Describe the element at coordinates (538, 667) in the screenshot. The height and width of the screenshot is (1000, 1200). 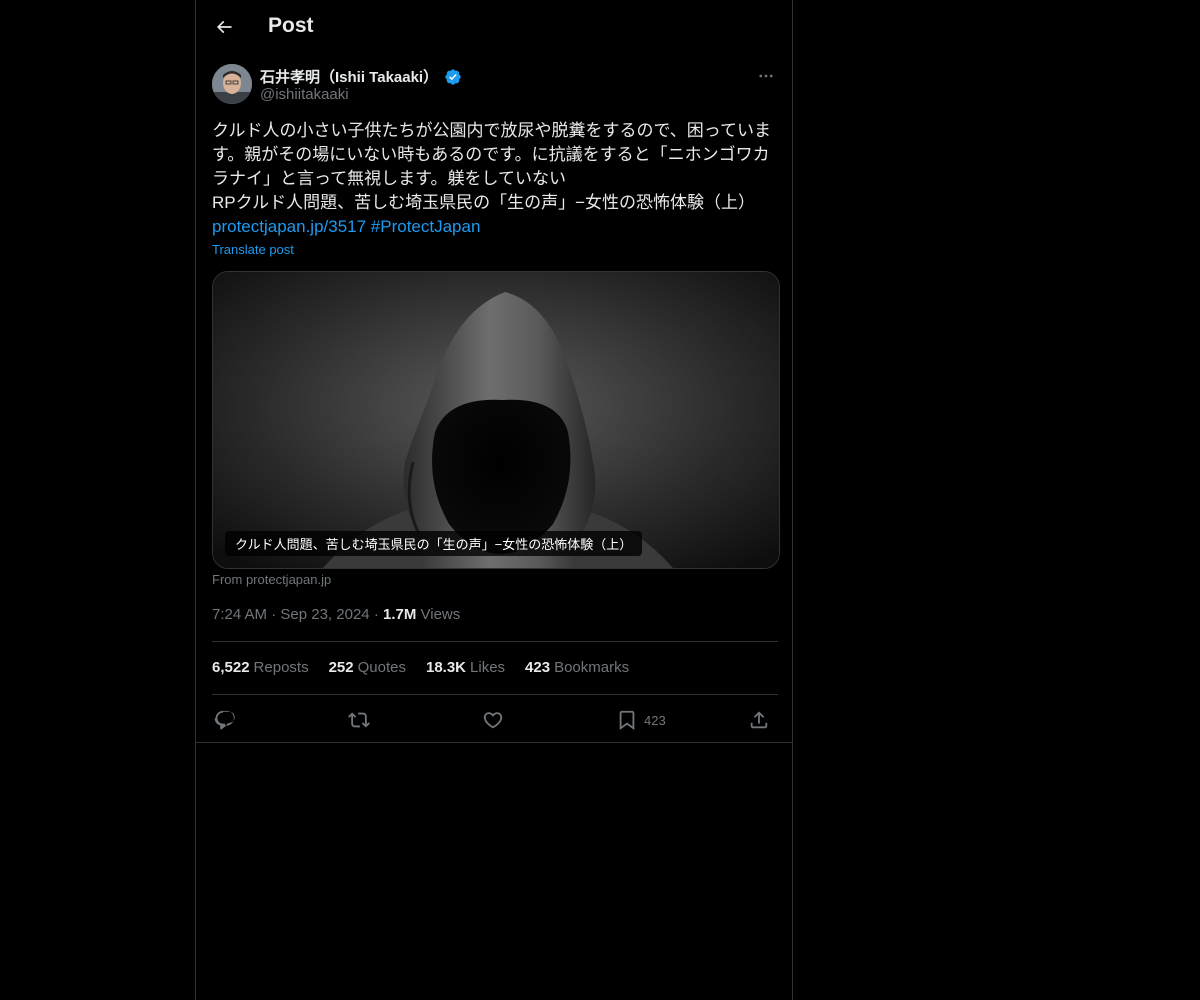
I see `bookmarks-count: 423` at that location.